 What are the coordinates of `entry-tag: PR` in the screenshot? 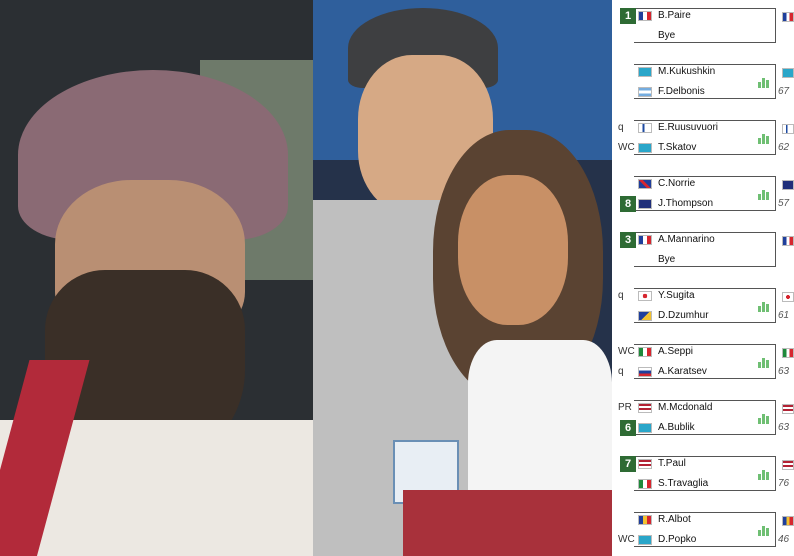 It's located at (625, 407).